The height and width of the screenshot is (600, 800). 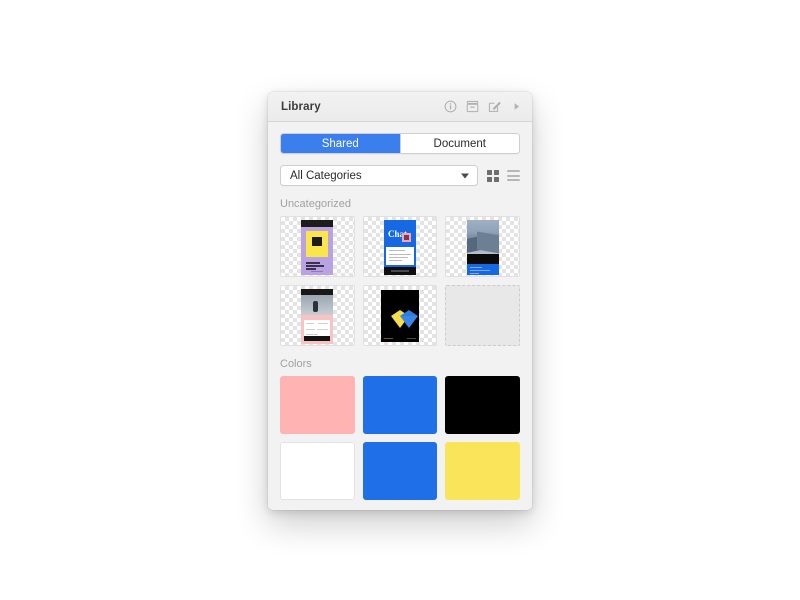 I want to click on symbol-thumb-chat: Chat, so click(x=400, y=246).